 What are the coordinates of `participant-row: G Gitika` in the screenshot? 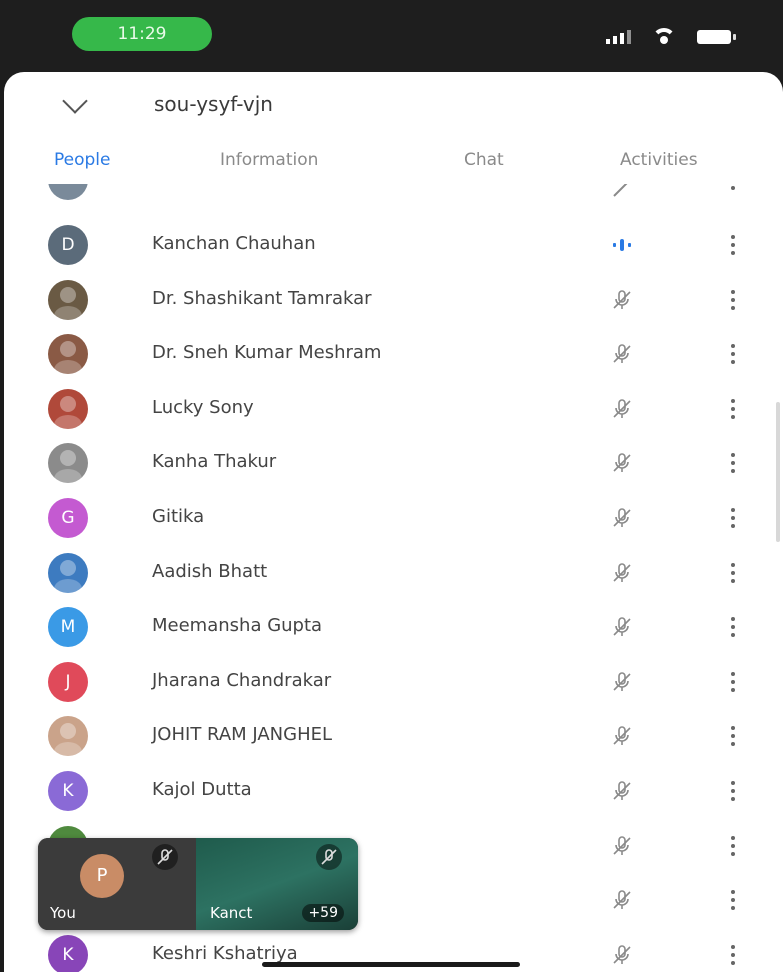 It's located at (393, 518).